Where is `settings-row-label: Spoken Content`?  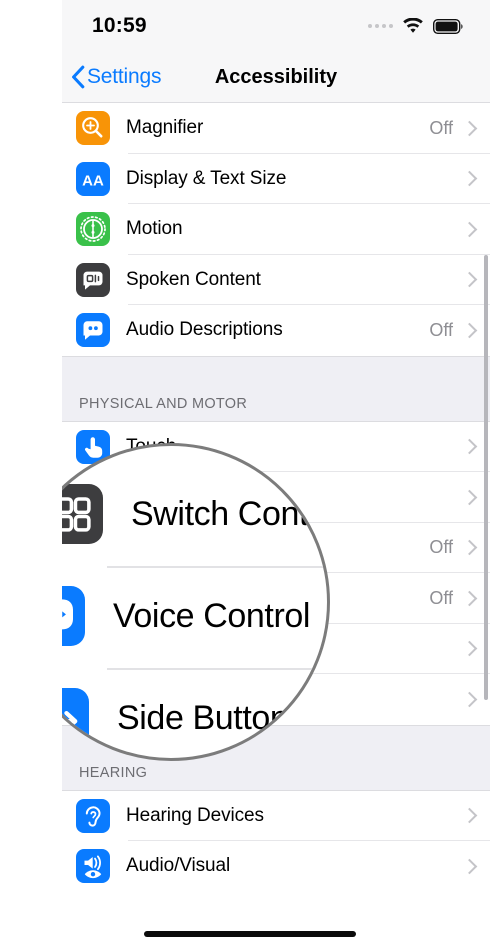 settings-row-label: Spoken Content is located at coordinates (193, 279).